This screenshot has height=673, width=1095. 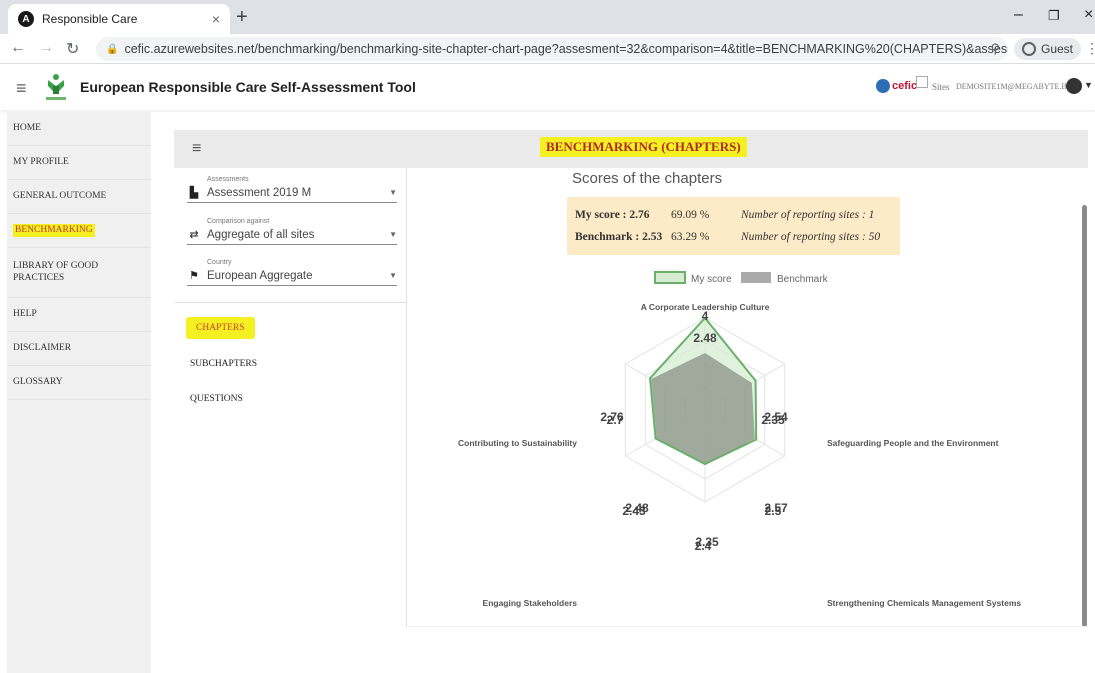 I want to click on compare-arrows-icon: ⇄, so click(x=194, y=235).